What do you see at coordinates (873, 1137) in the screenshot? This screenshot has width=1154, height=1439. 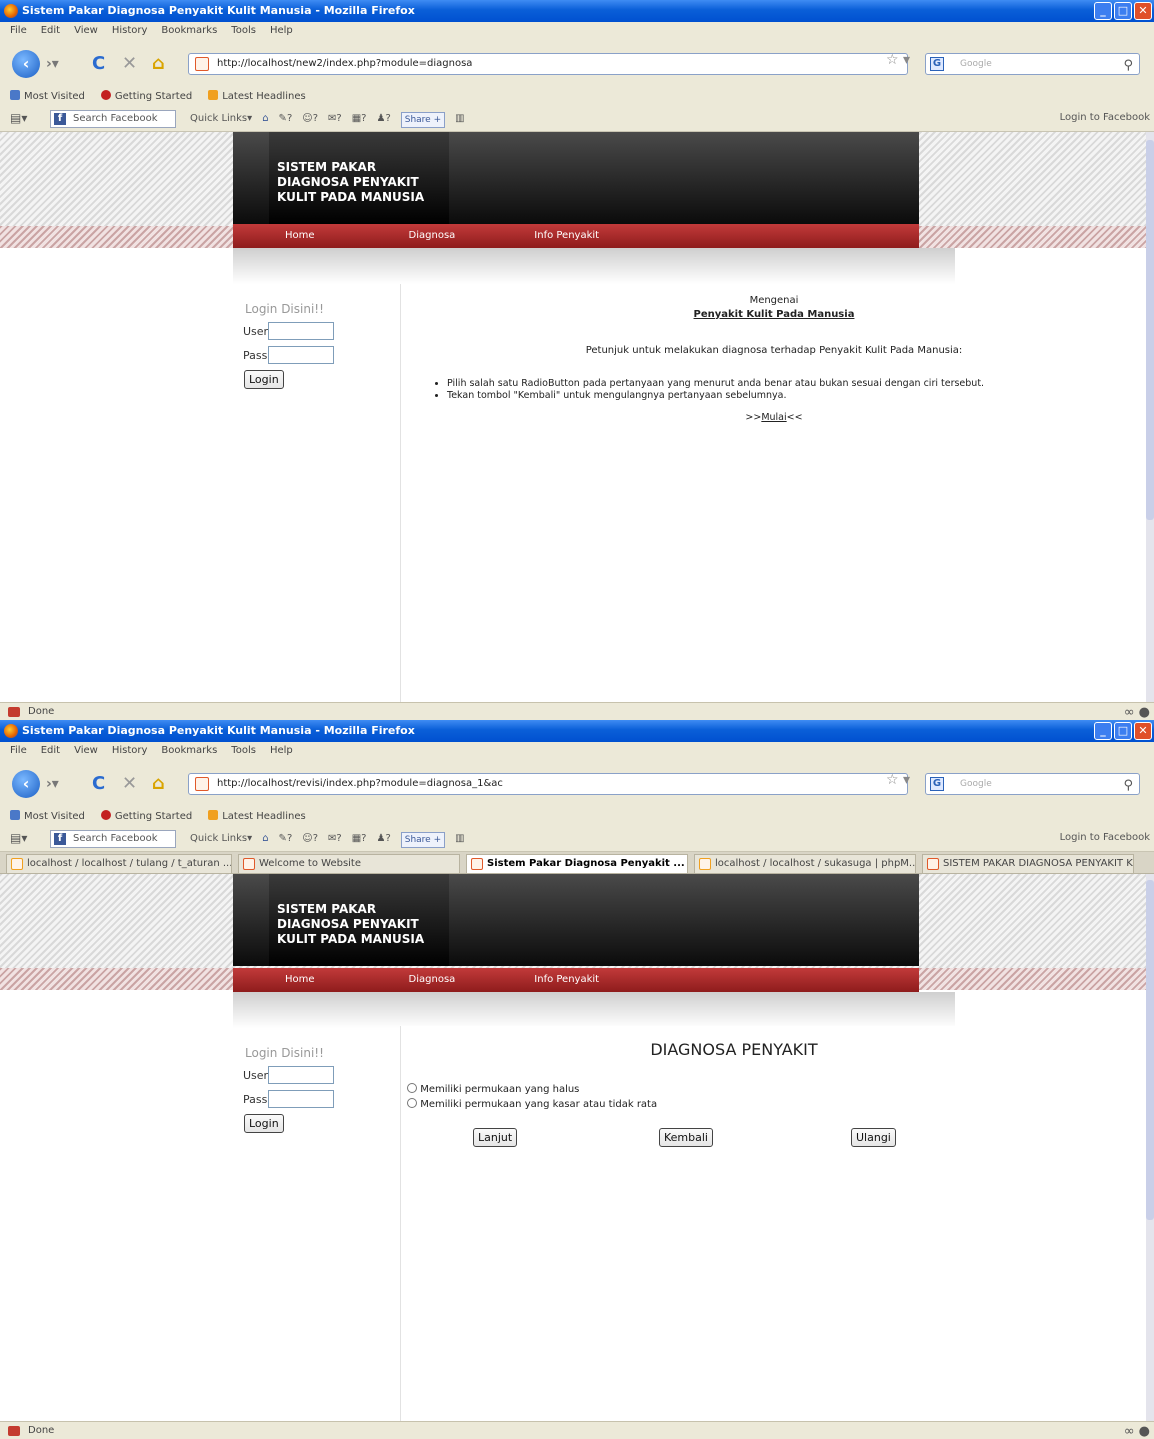 I see `ulangi-button: Ulangi` at bounding box center [873, 1137].